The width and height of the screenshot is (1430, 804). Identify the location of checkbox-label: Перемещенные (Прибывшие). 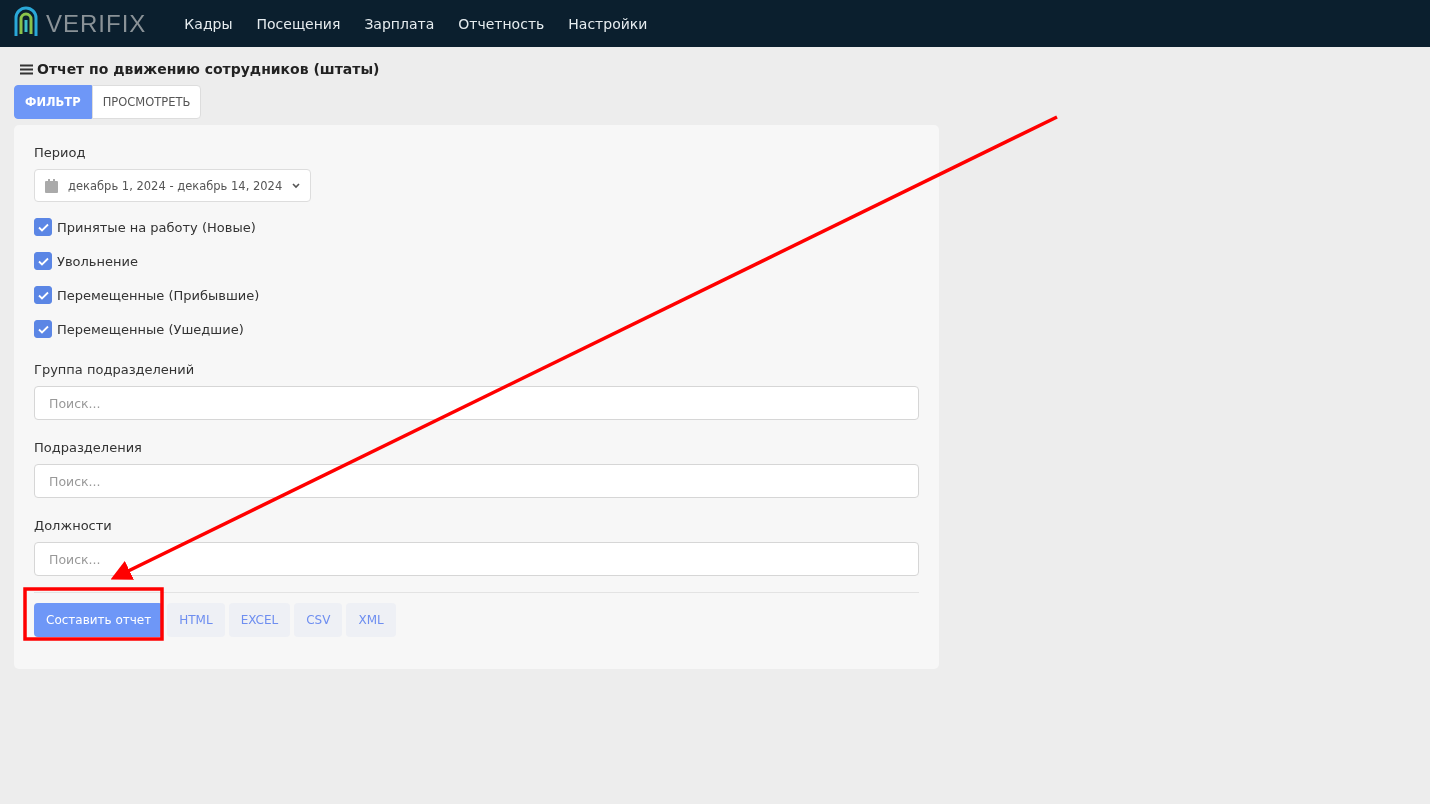
(158, 295).